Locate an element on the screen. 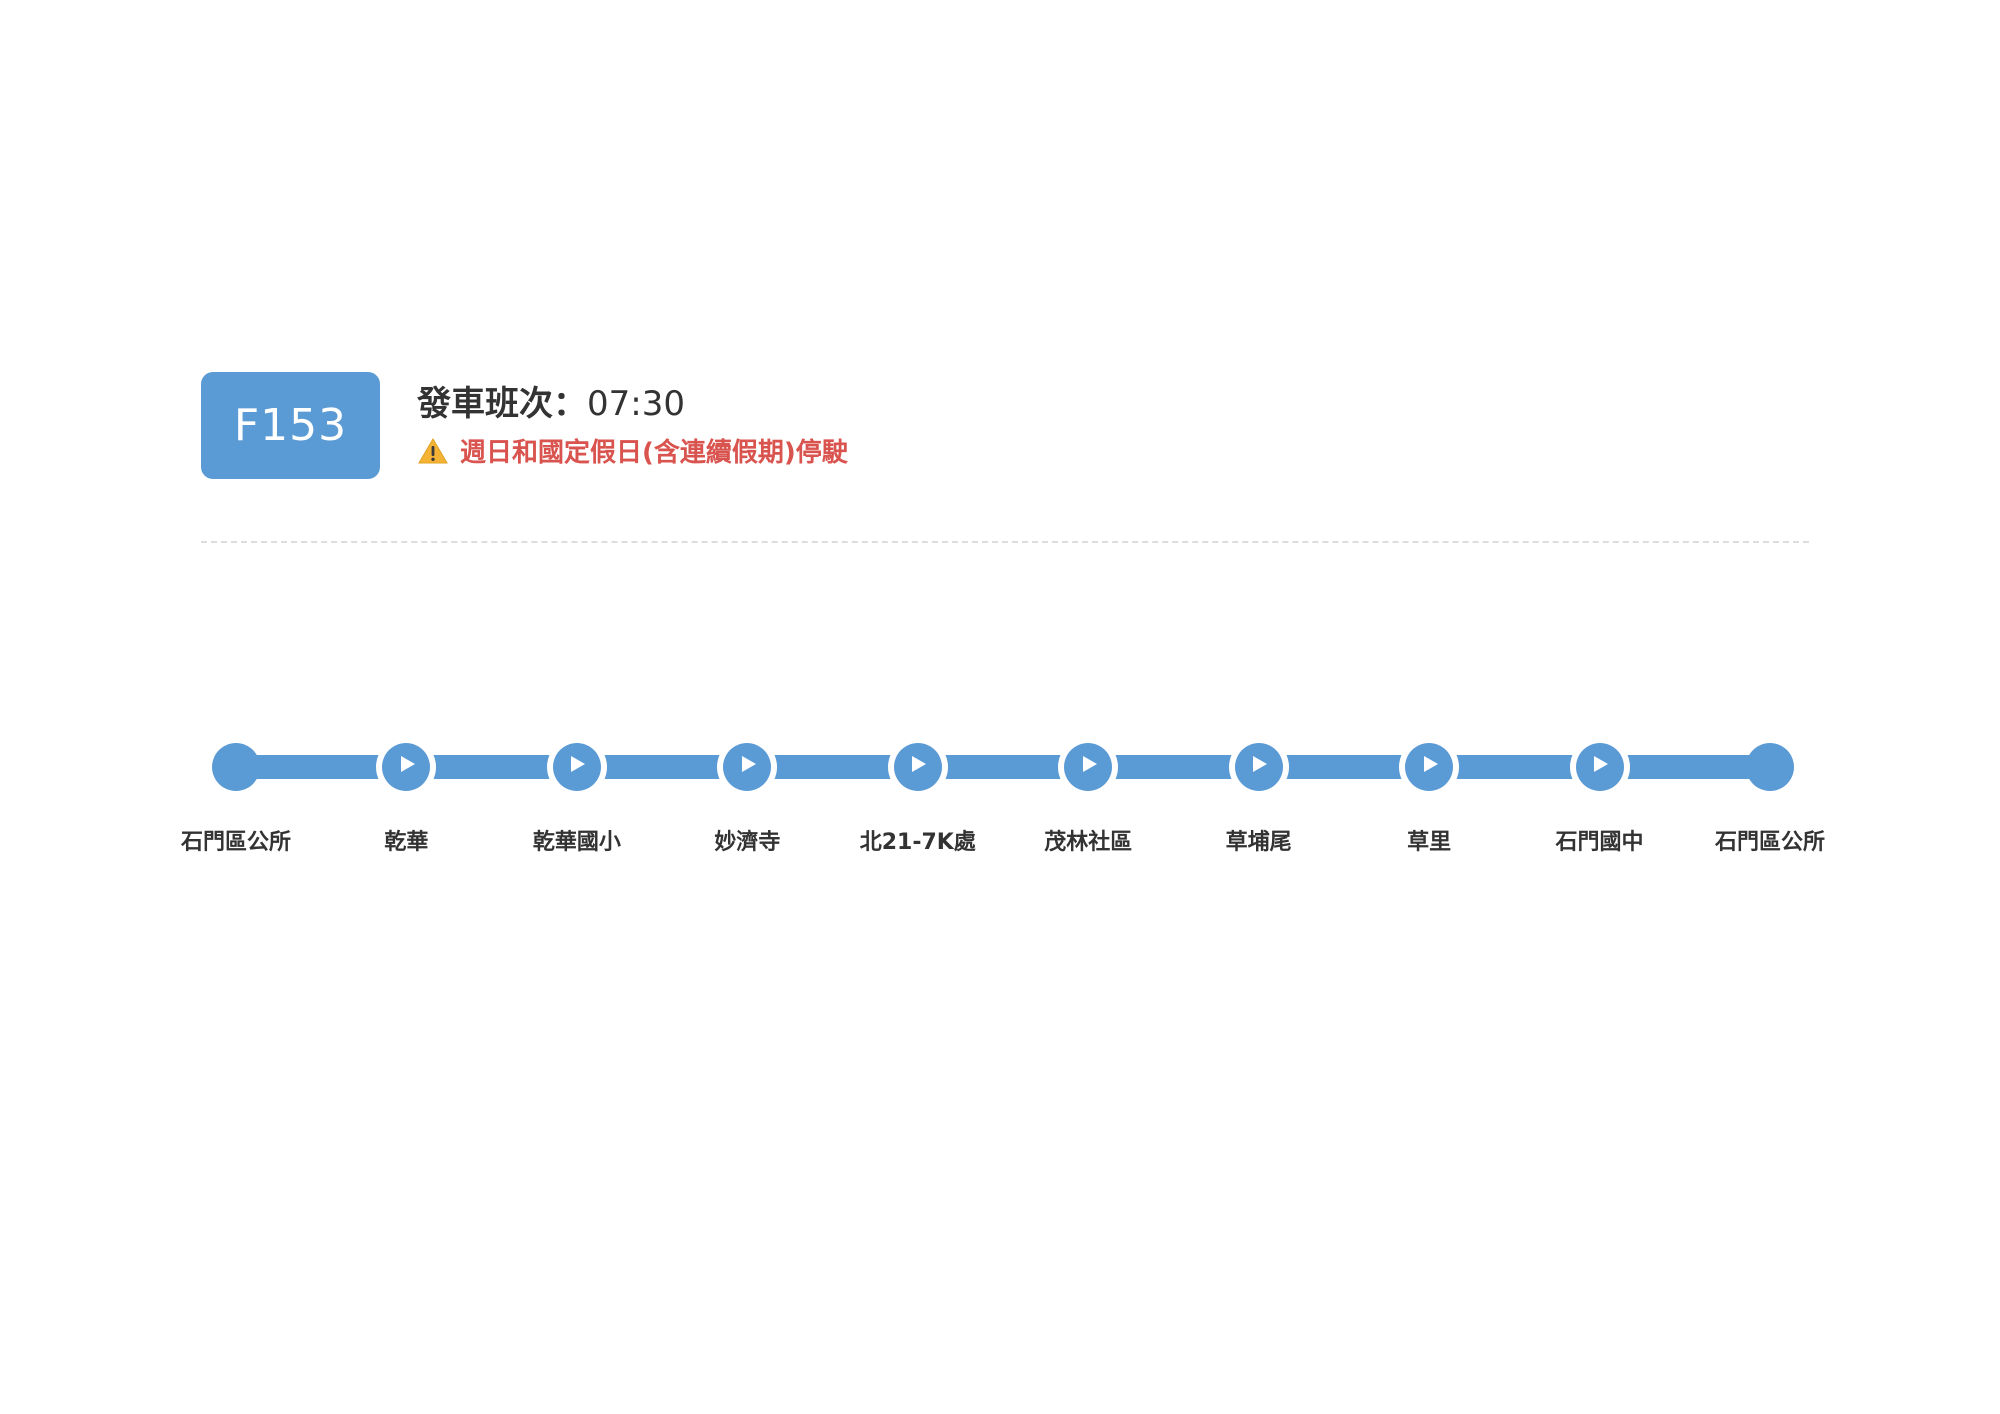 The width and height of the screenshot is (2000, 1414). notice-text: 週日和國定假日(含連續假期)停駛 is located at coordinates (654, 453).